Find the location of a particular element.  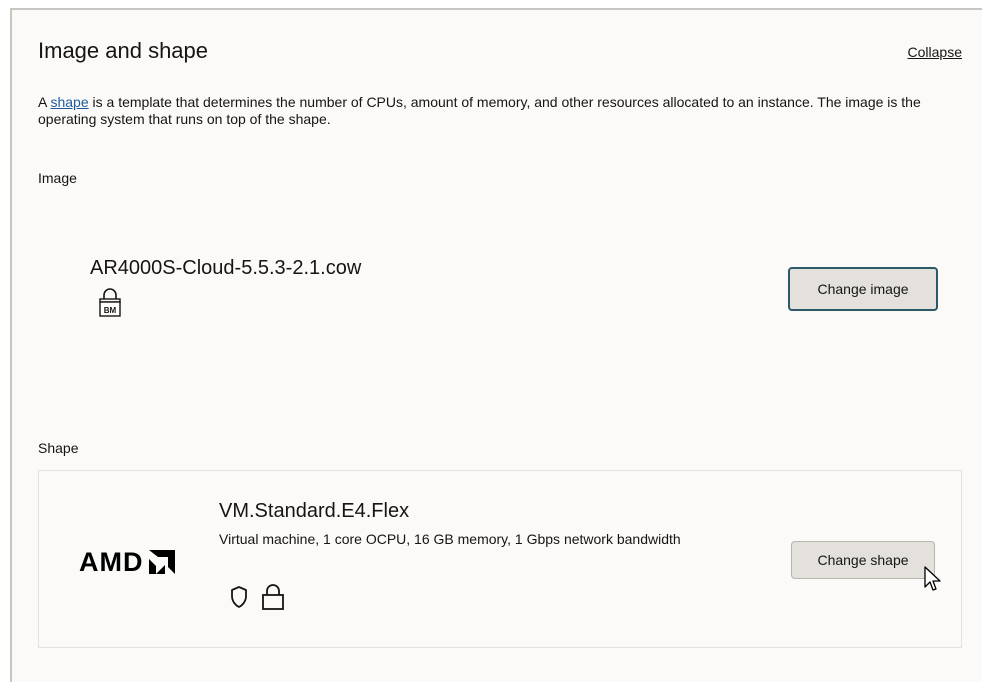

change-image-button: Change image is located at coordinates (863, 289).